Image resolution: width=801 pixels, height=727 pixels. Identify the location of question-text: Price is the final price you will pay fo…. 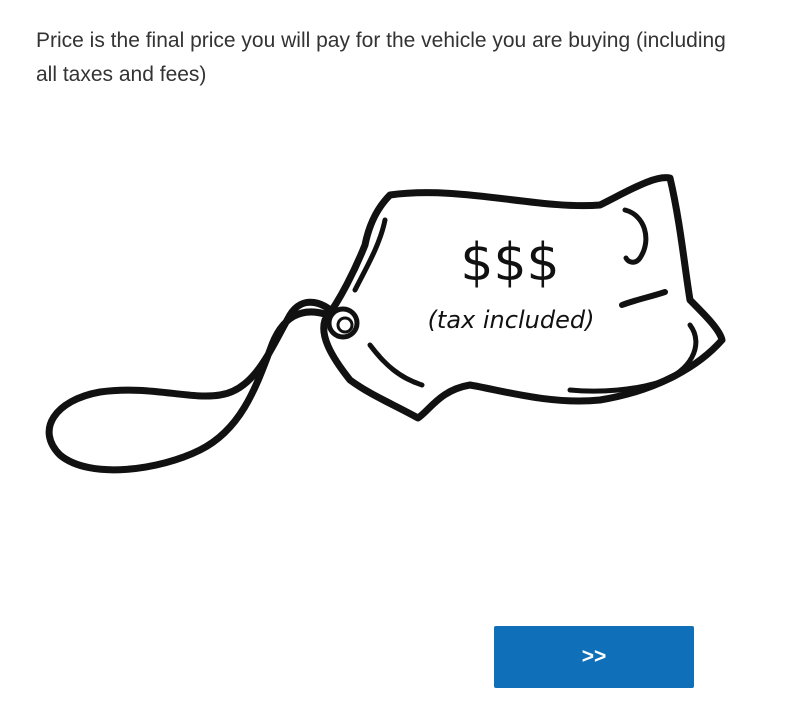
(381, 57).